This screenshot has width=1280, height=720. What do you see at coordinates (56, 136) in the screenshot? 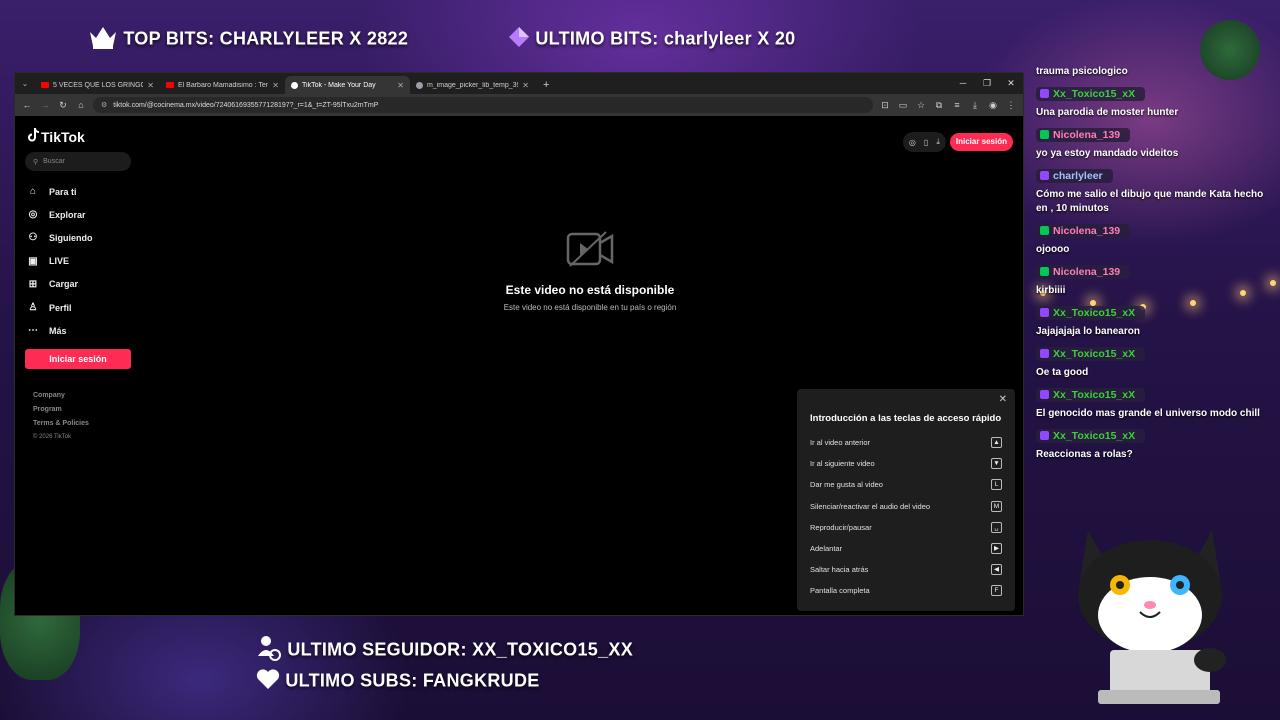
I see `tiktok-logo: TikTok` at bounding box center [56, 136].